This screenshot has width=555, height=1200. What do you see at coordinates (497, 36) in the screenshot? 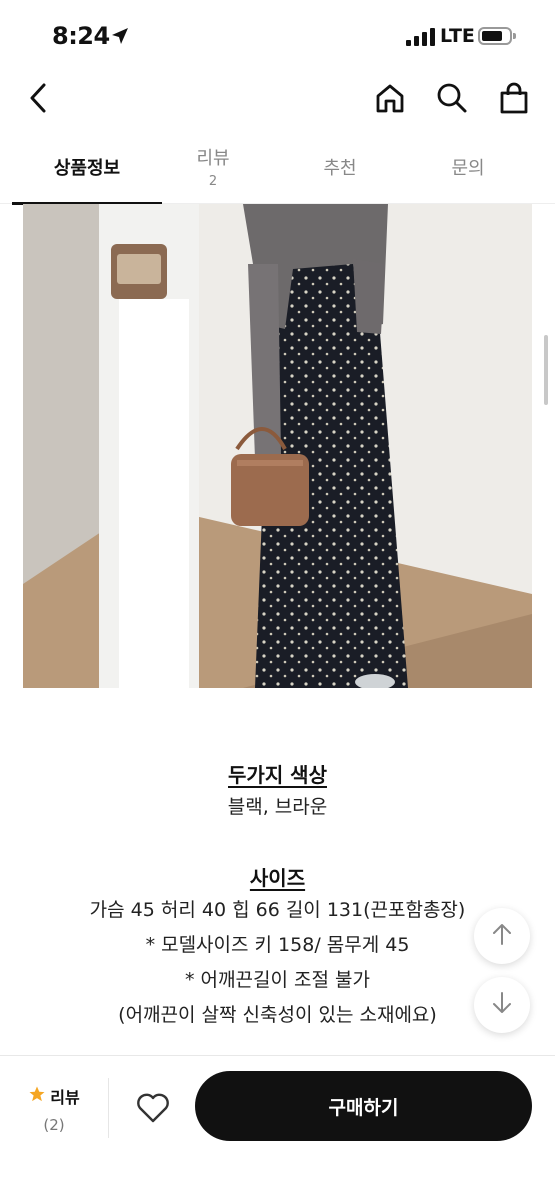
I see `battery-icon` at bounding box center [497, 36].